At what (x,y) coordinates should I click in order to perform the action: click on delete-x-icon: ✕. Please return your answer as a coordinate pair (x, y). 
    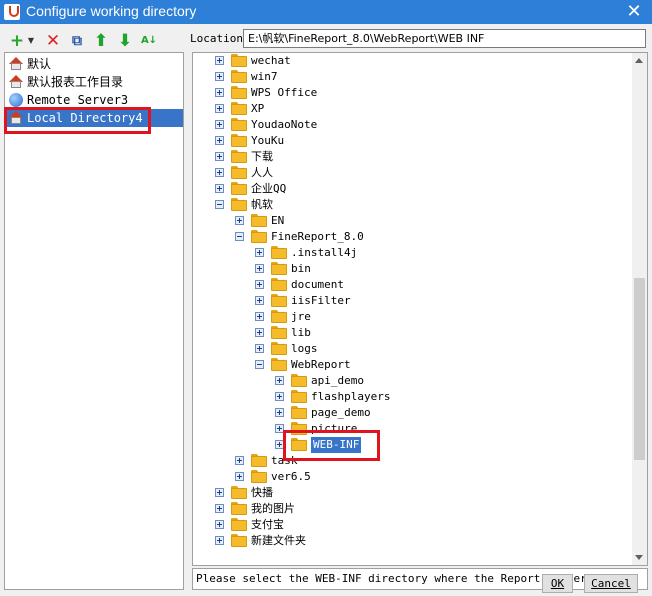
    Looking at the image, I should click on (53, 41).